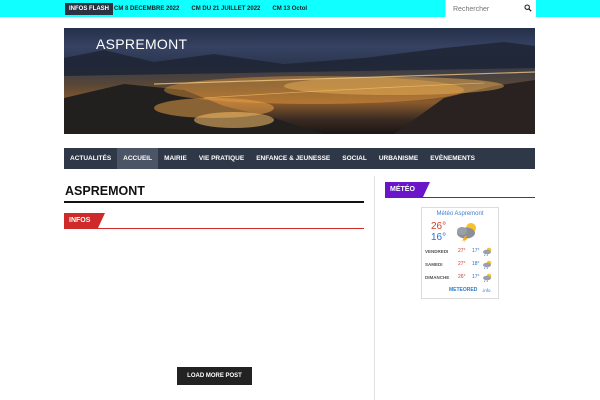 This screenshot has width=600, height=400. What do you see at coordinates (354, 158) in the screenshot?
I see `nav-item-social: SOCIAL` at bounding box center [354, 158].